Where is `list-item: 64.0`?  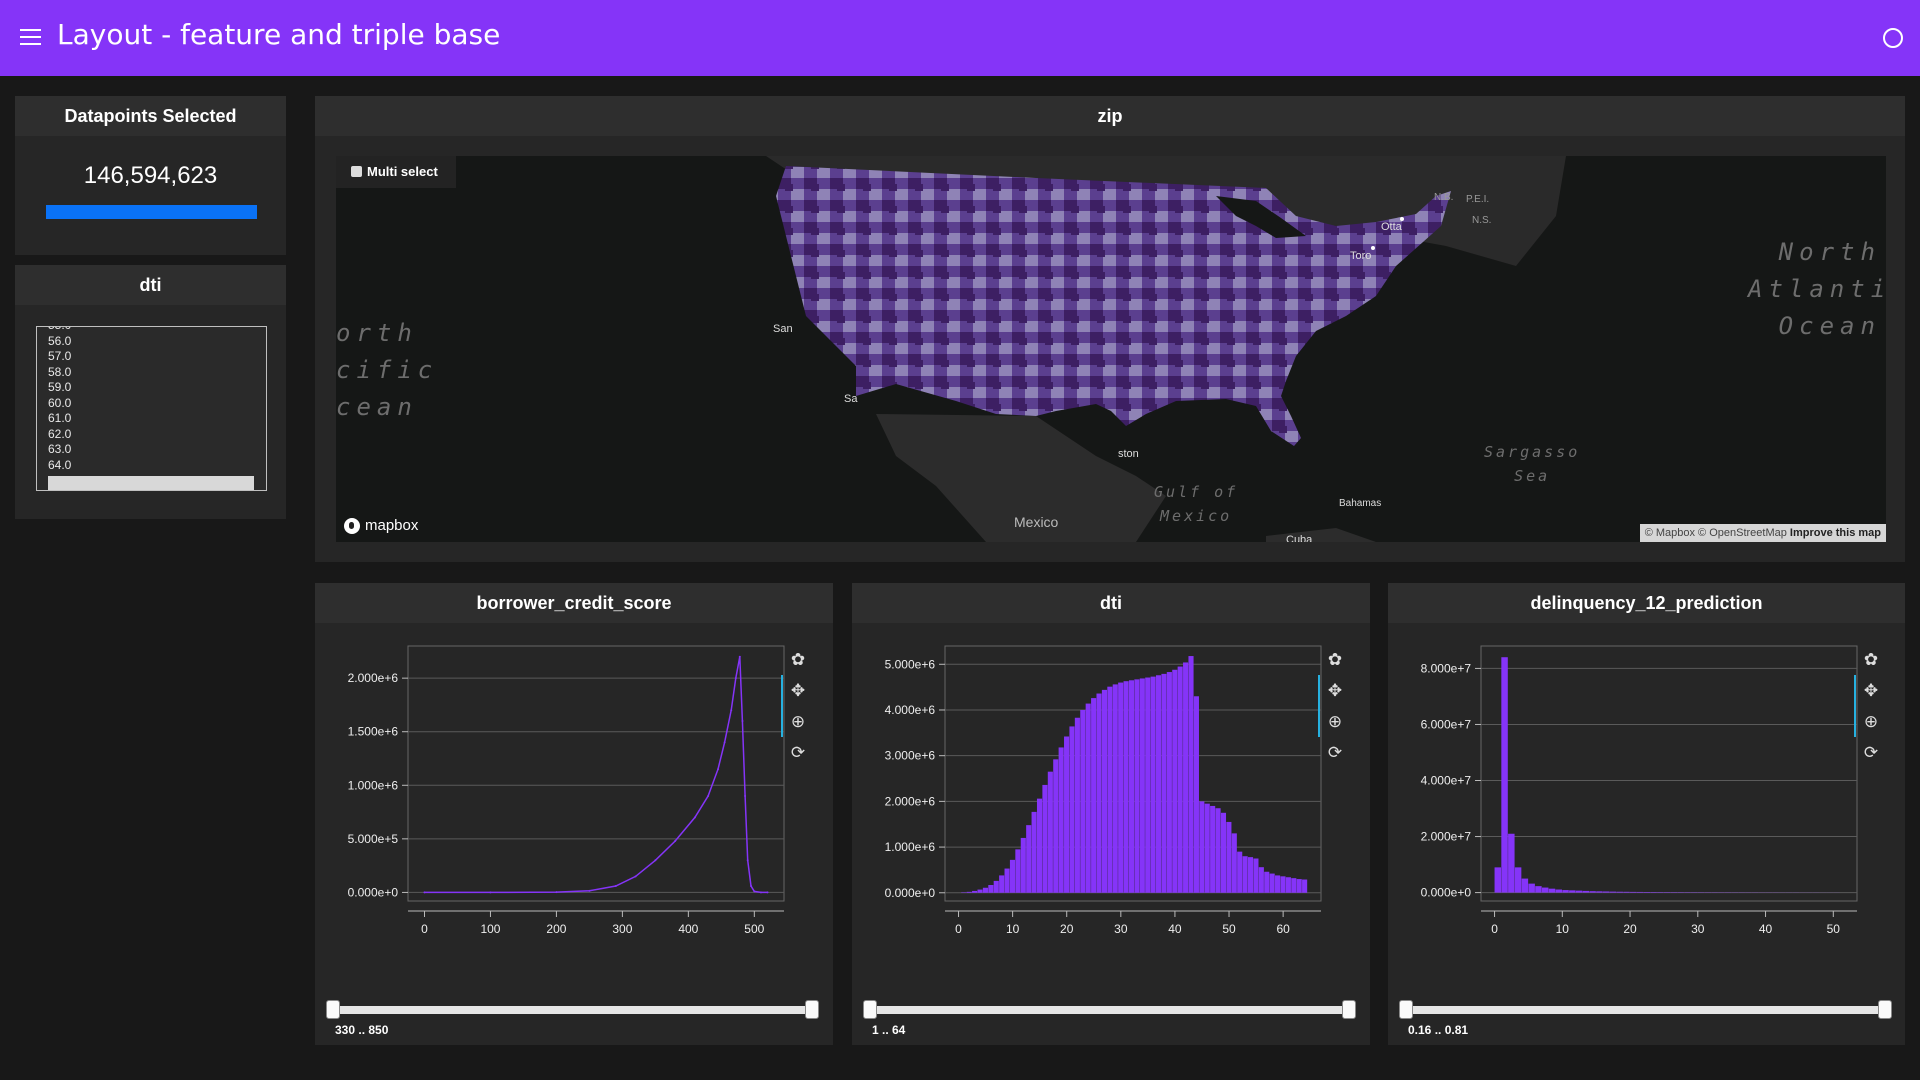 list-item: 64.0 is located at coordinates (151, 466).